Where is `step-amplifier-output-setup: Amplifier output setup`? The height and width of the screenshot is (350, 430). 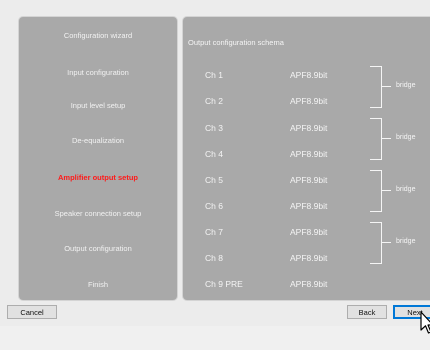 step-amplifier-output-setup: Amplifier output setup is located at coordinates (98, 177).